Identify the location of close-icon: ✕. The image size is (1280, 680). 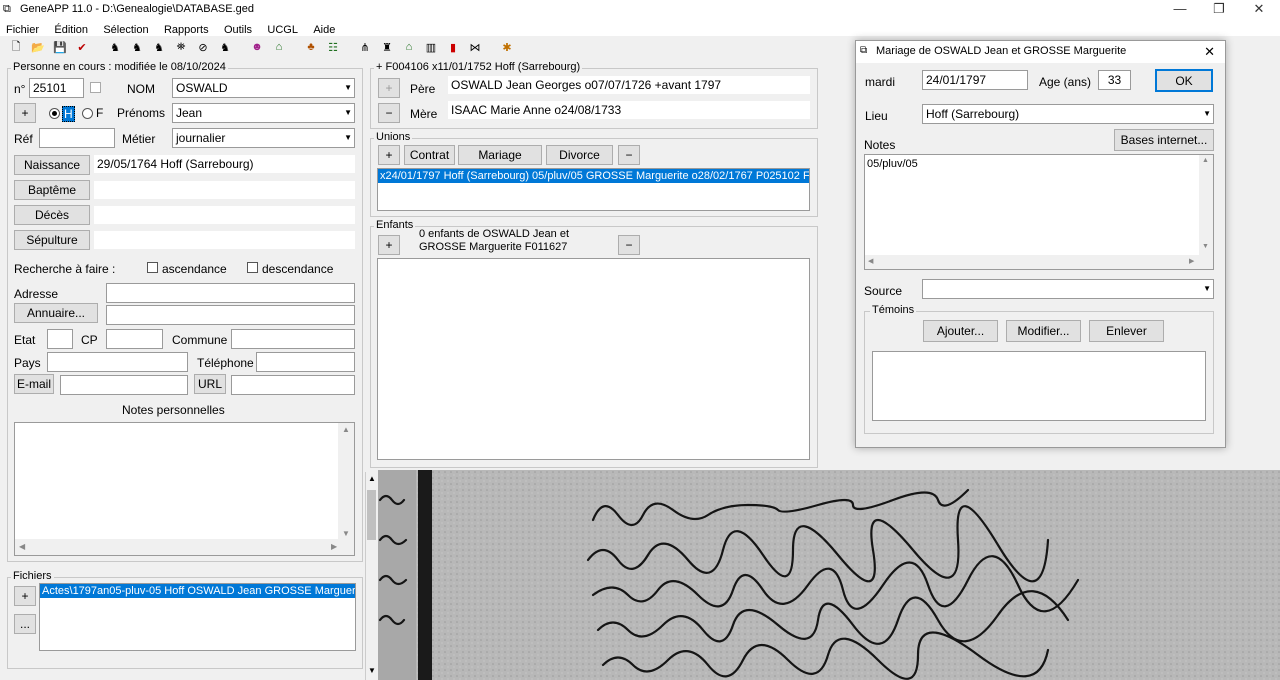
(1209, 52).